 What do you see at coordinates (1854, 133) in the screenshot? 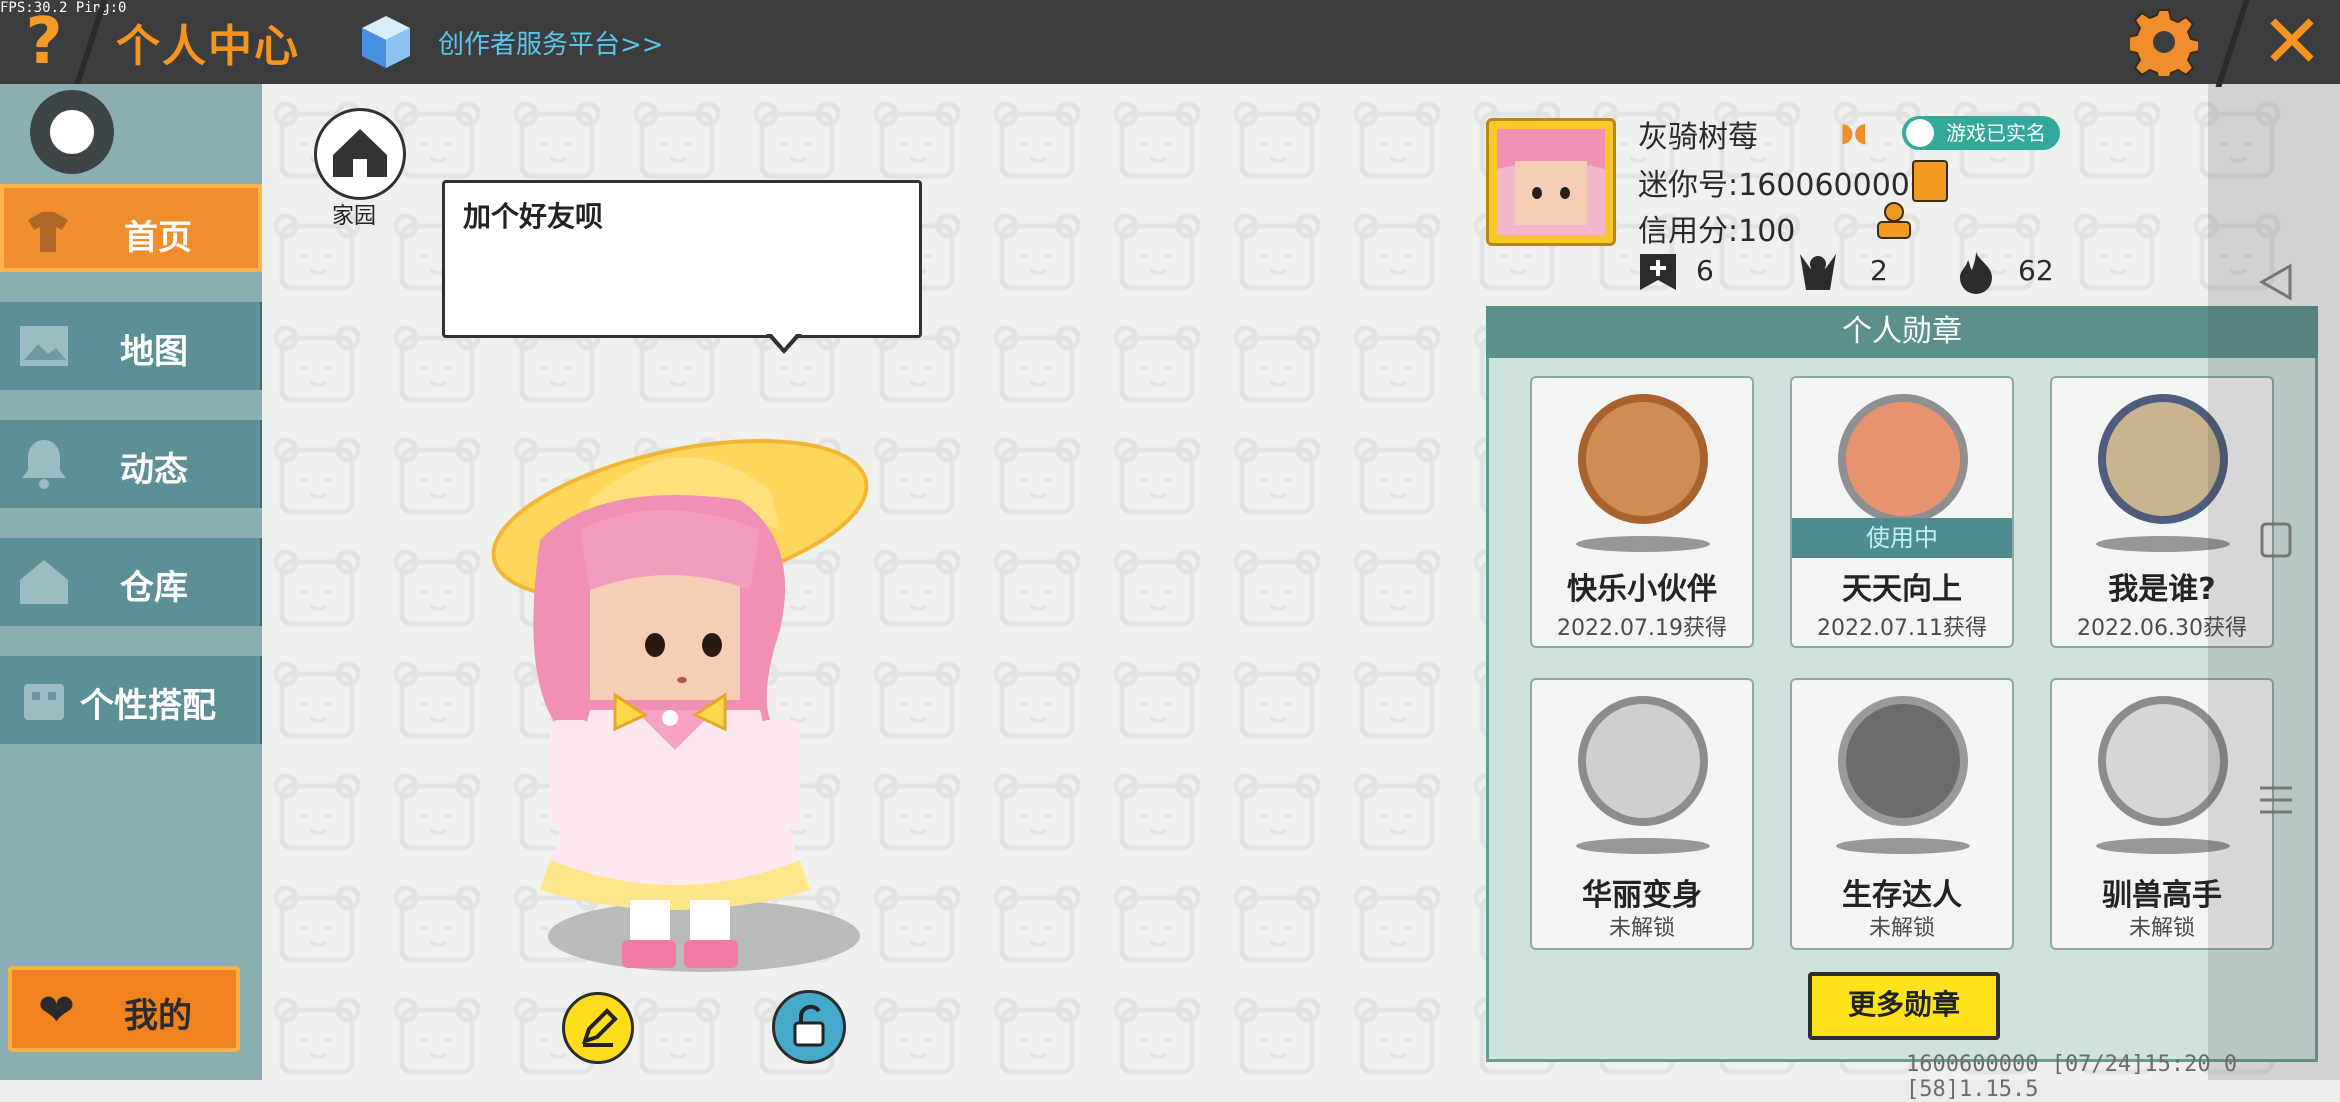
I see `mask-icon: ◗◖` at bounding box center [1854, 133].